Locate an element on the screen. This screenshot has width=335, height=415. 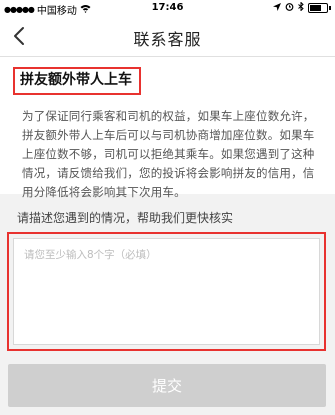
location-icon is located at coordinates (277, 8).